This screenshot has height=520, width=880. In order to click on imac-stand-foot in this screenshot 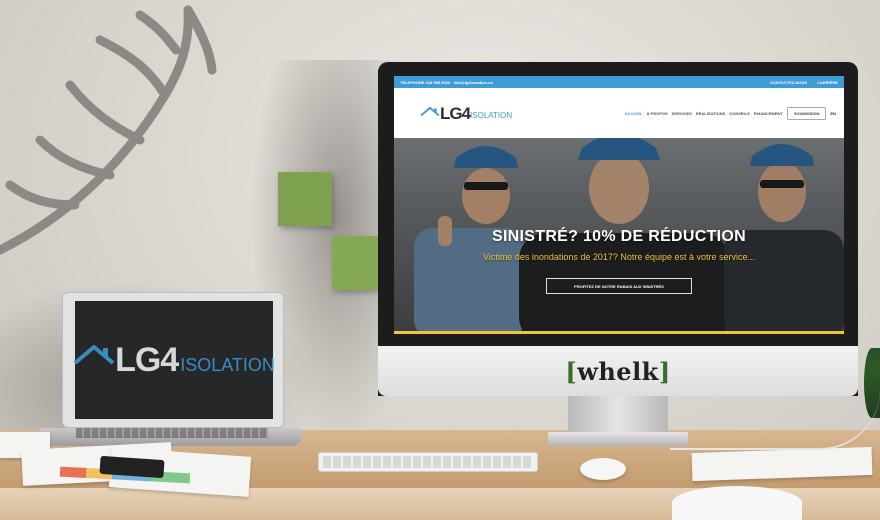, I will do `click(618, 439)`.